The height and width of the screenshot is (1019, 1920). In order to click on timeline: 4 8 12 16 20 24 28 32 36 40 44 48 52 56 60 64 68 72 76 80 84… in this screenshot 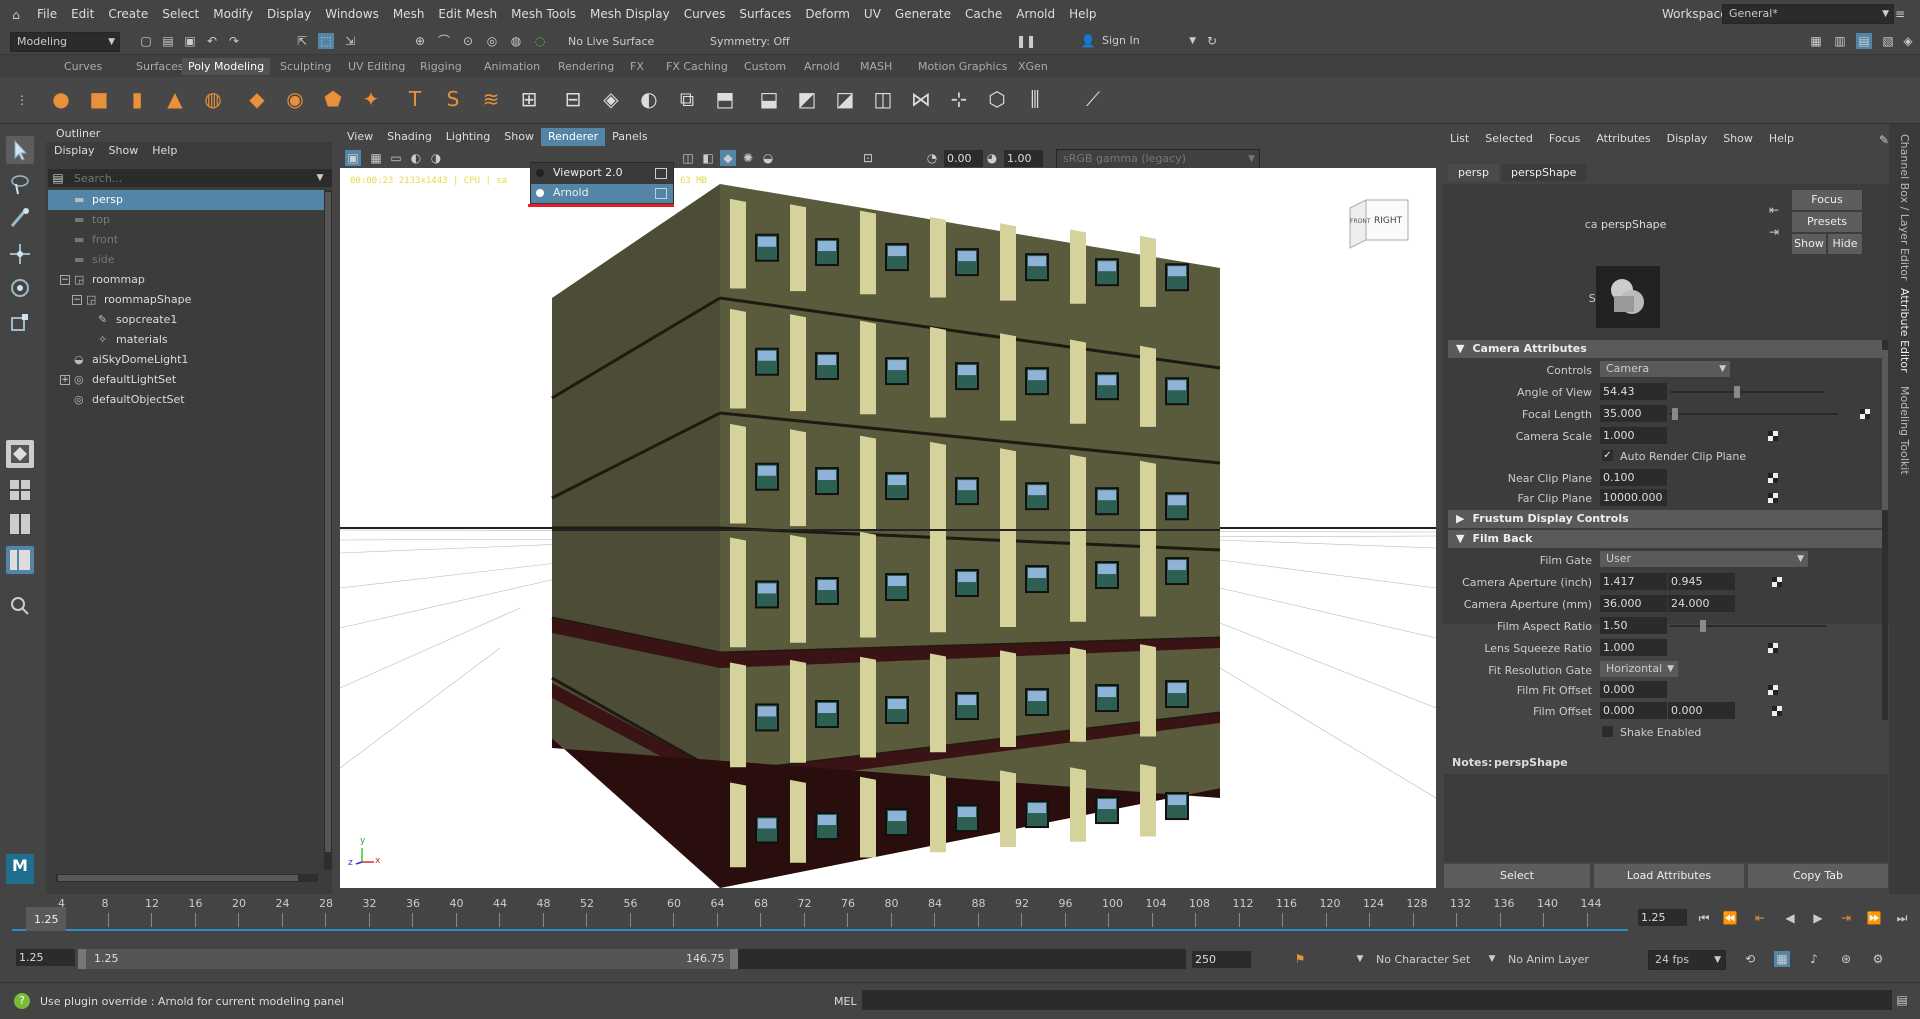, I will do `click(960, 918)`.